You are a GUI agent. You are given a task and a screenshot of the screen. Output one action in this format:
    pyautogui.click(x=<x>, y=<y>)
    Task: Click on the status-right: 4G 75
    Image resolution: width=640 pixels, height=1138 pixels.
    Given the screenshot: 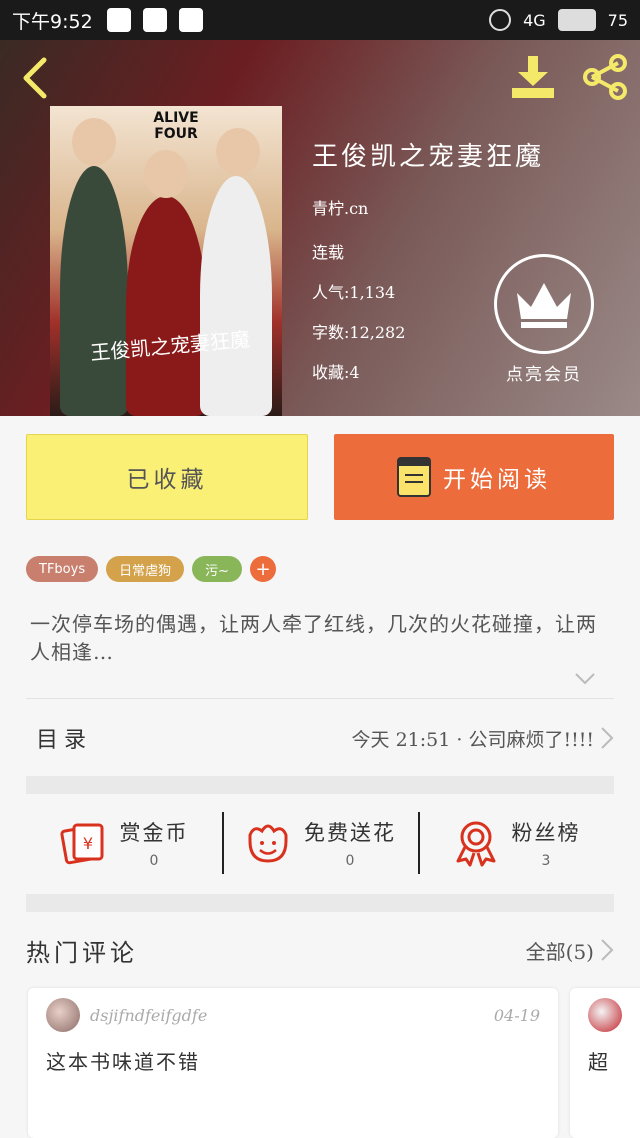 What is the action you would take?
    pyautogui.click(x=558, y=20)
    